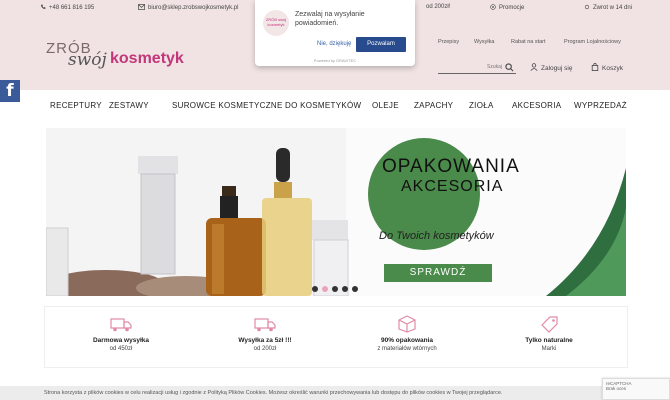 This screenshot has height=400, width=670. What do you see at coordinates (592, 42) in the screenshot?
I see `link-loyalty-program: Program Lojalnościowy` at bounding box center [592, 42].